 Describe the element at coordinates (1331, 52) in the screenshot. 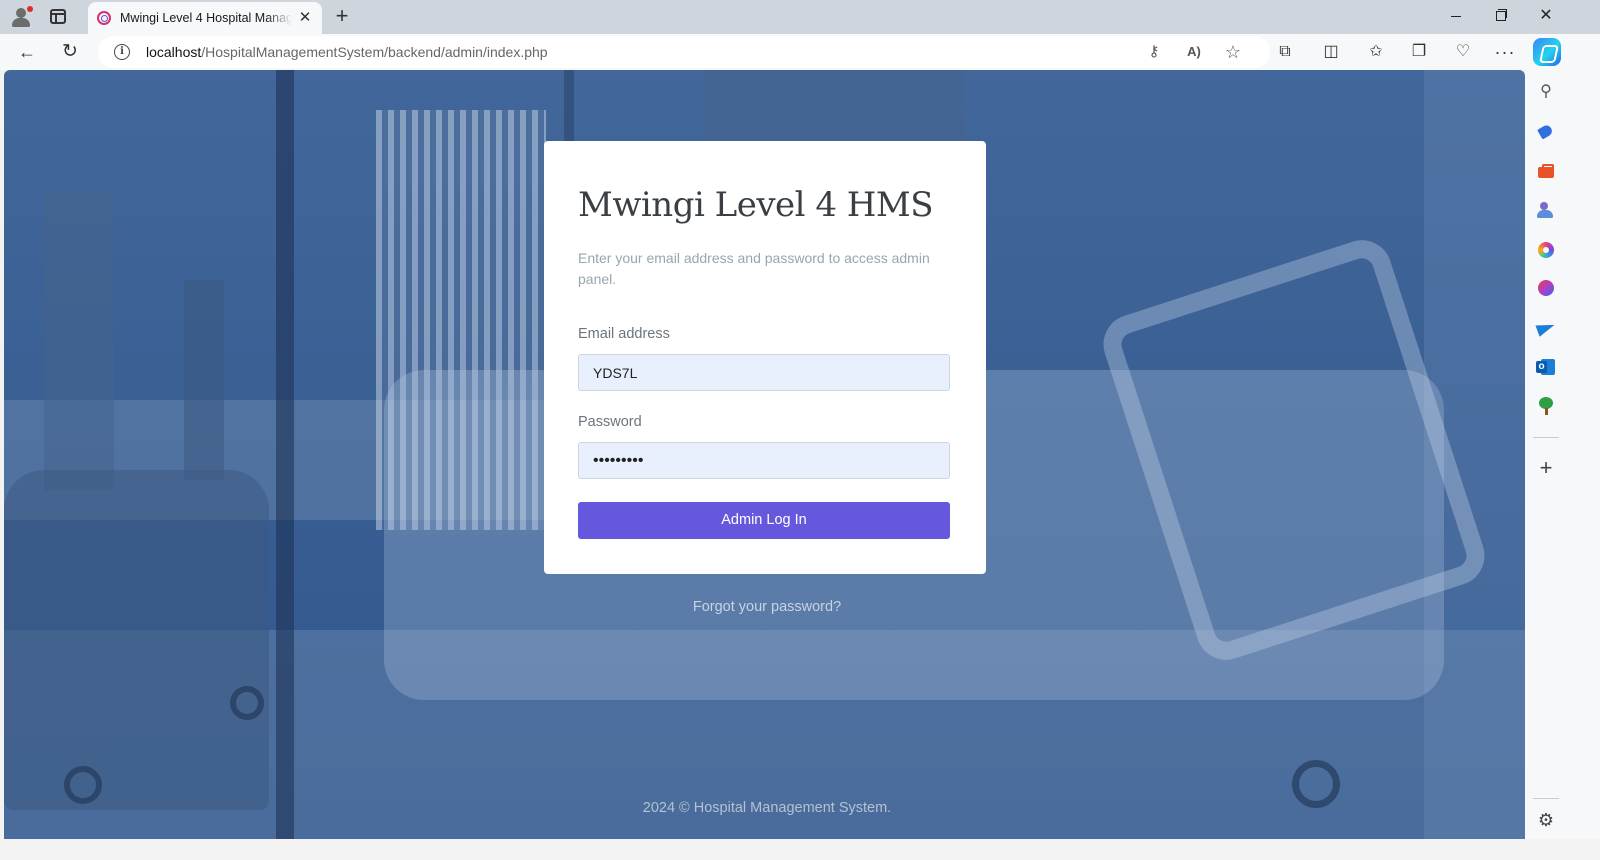

I see `split-screen-icon: ◫` at that location.